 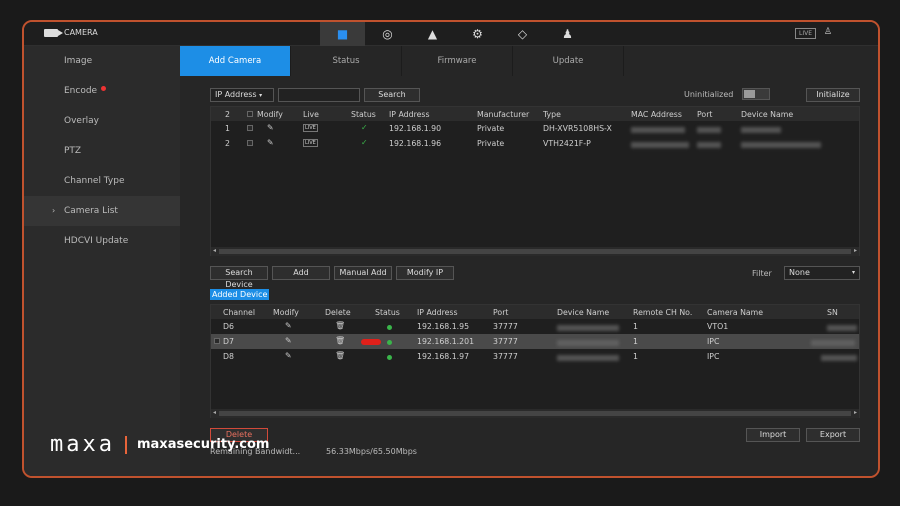 What do you see at coordinates (415, 143) in the screenshot?
I see `row-ip: 192.168.1.96` at bounding box center [415, 143].